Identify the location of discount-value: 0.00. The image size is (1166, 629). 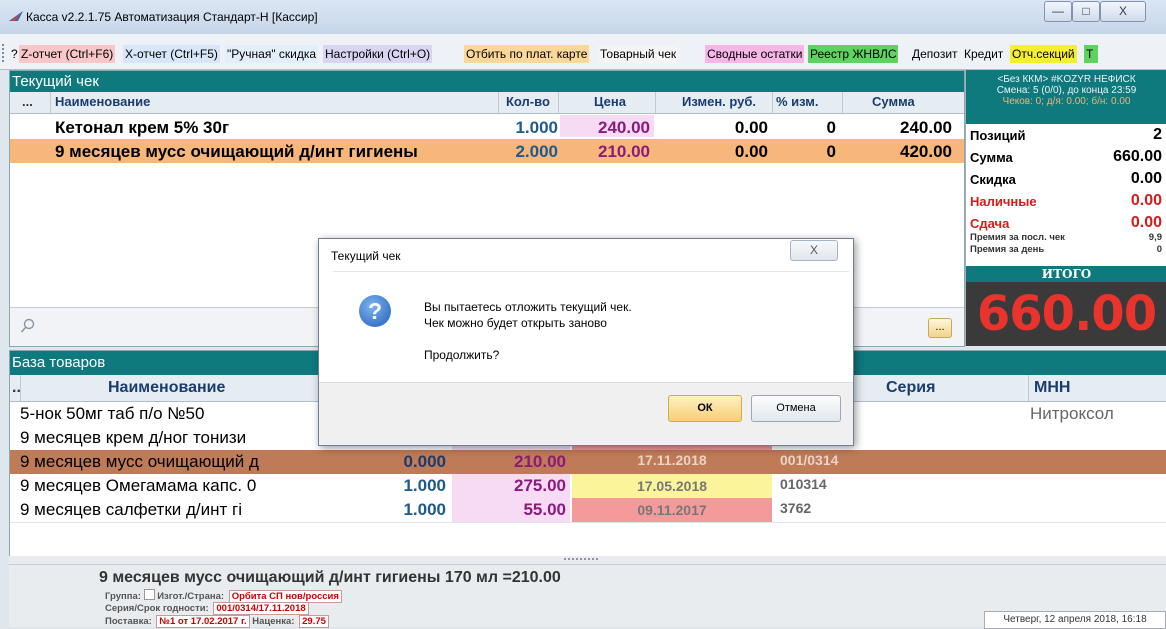
(1146, 178).